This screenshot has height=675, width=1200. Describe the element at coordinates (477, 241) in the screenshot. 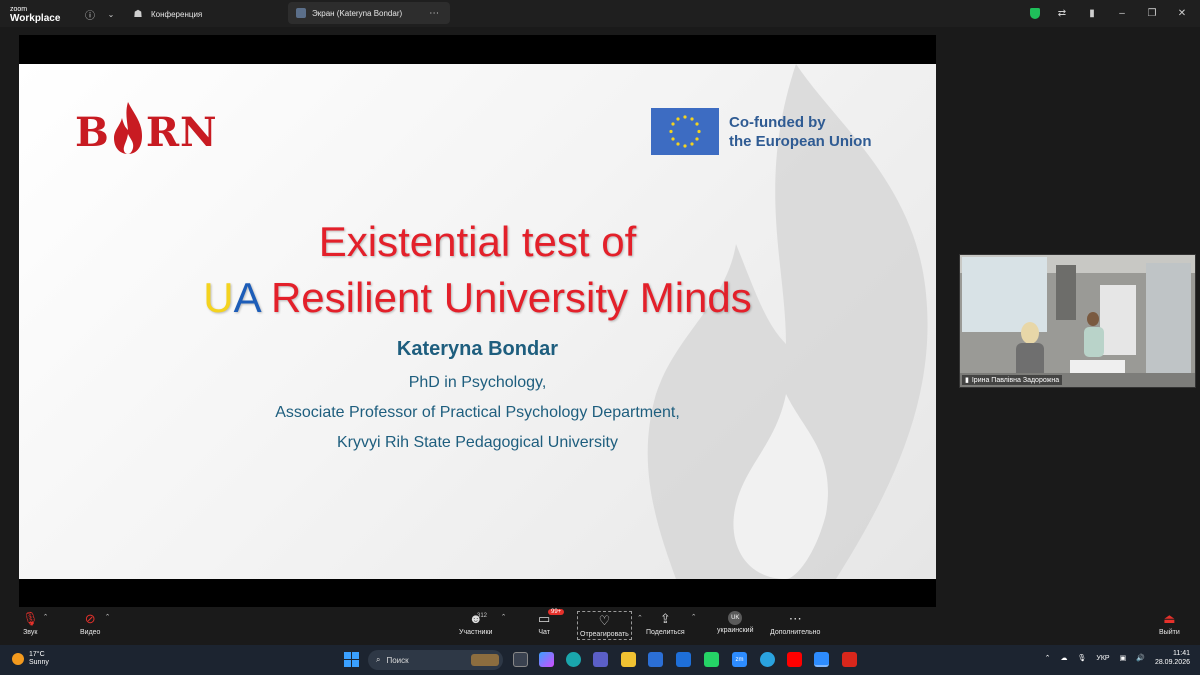

I see `slide-title-line1: Existential test of` at that location.